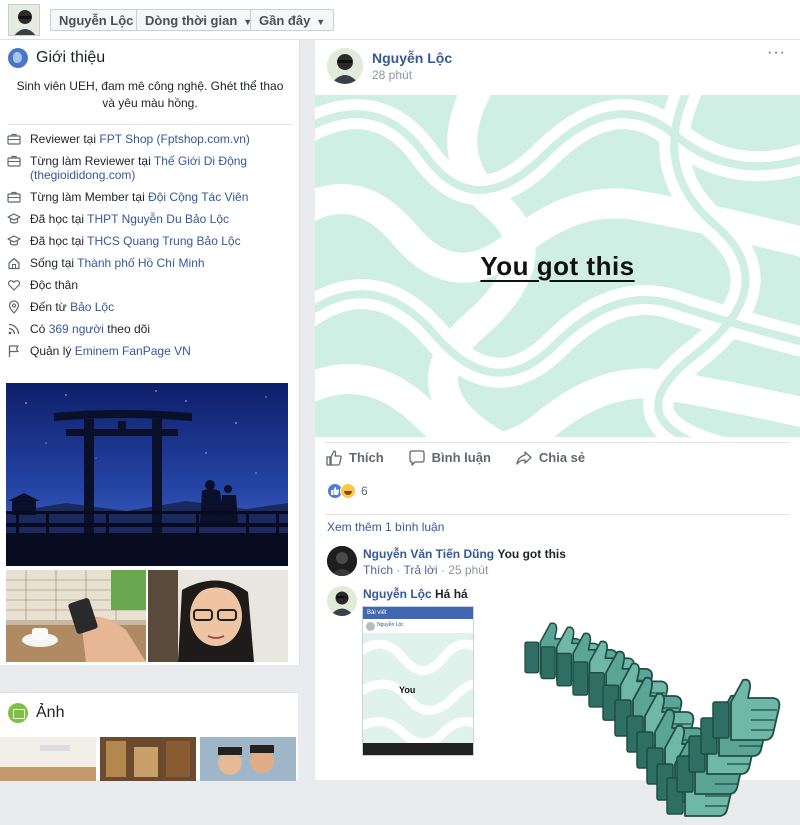  I want to click on comment-timestamp: 25 phút, so click(468, 570).